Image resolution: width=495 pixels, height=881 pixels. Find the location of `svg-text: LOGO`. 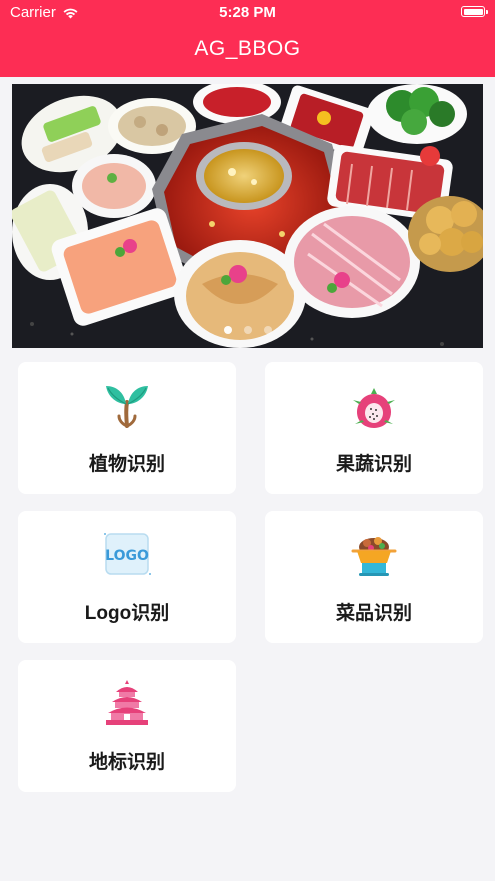

svg-text: LOGO is located at coordinates (127, 556).